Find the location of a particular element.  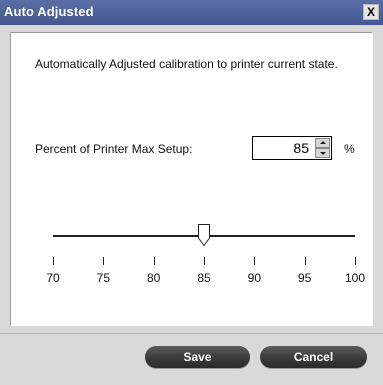

slider-tick-label: 90 is located at coordinates (254, 278).